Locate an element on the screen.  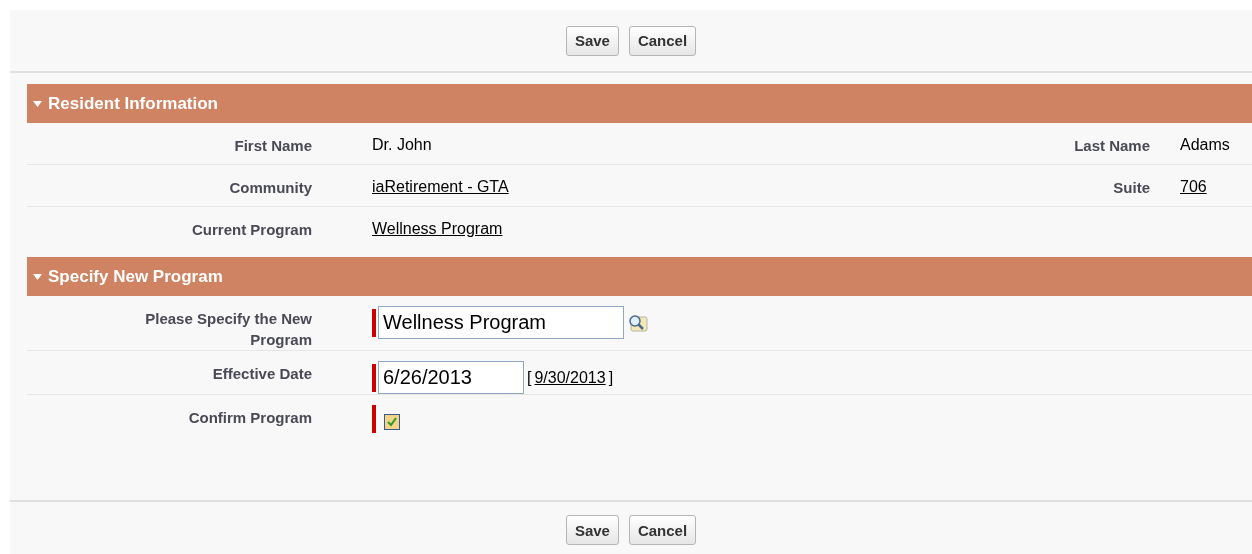
lookup-field: Wellness Program is located at coordinates (501, 322).